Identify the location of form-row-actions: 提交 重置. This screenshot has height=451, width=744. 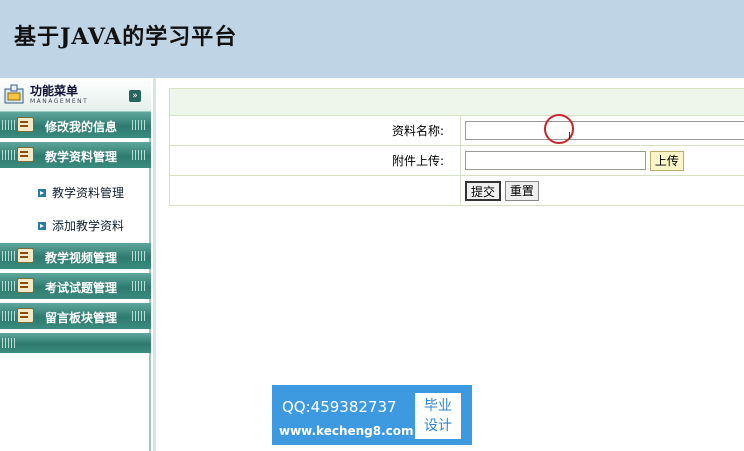
(456, 190).